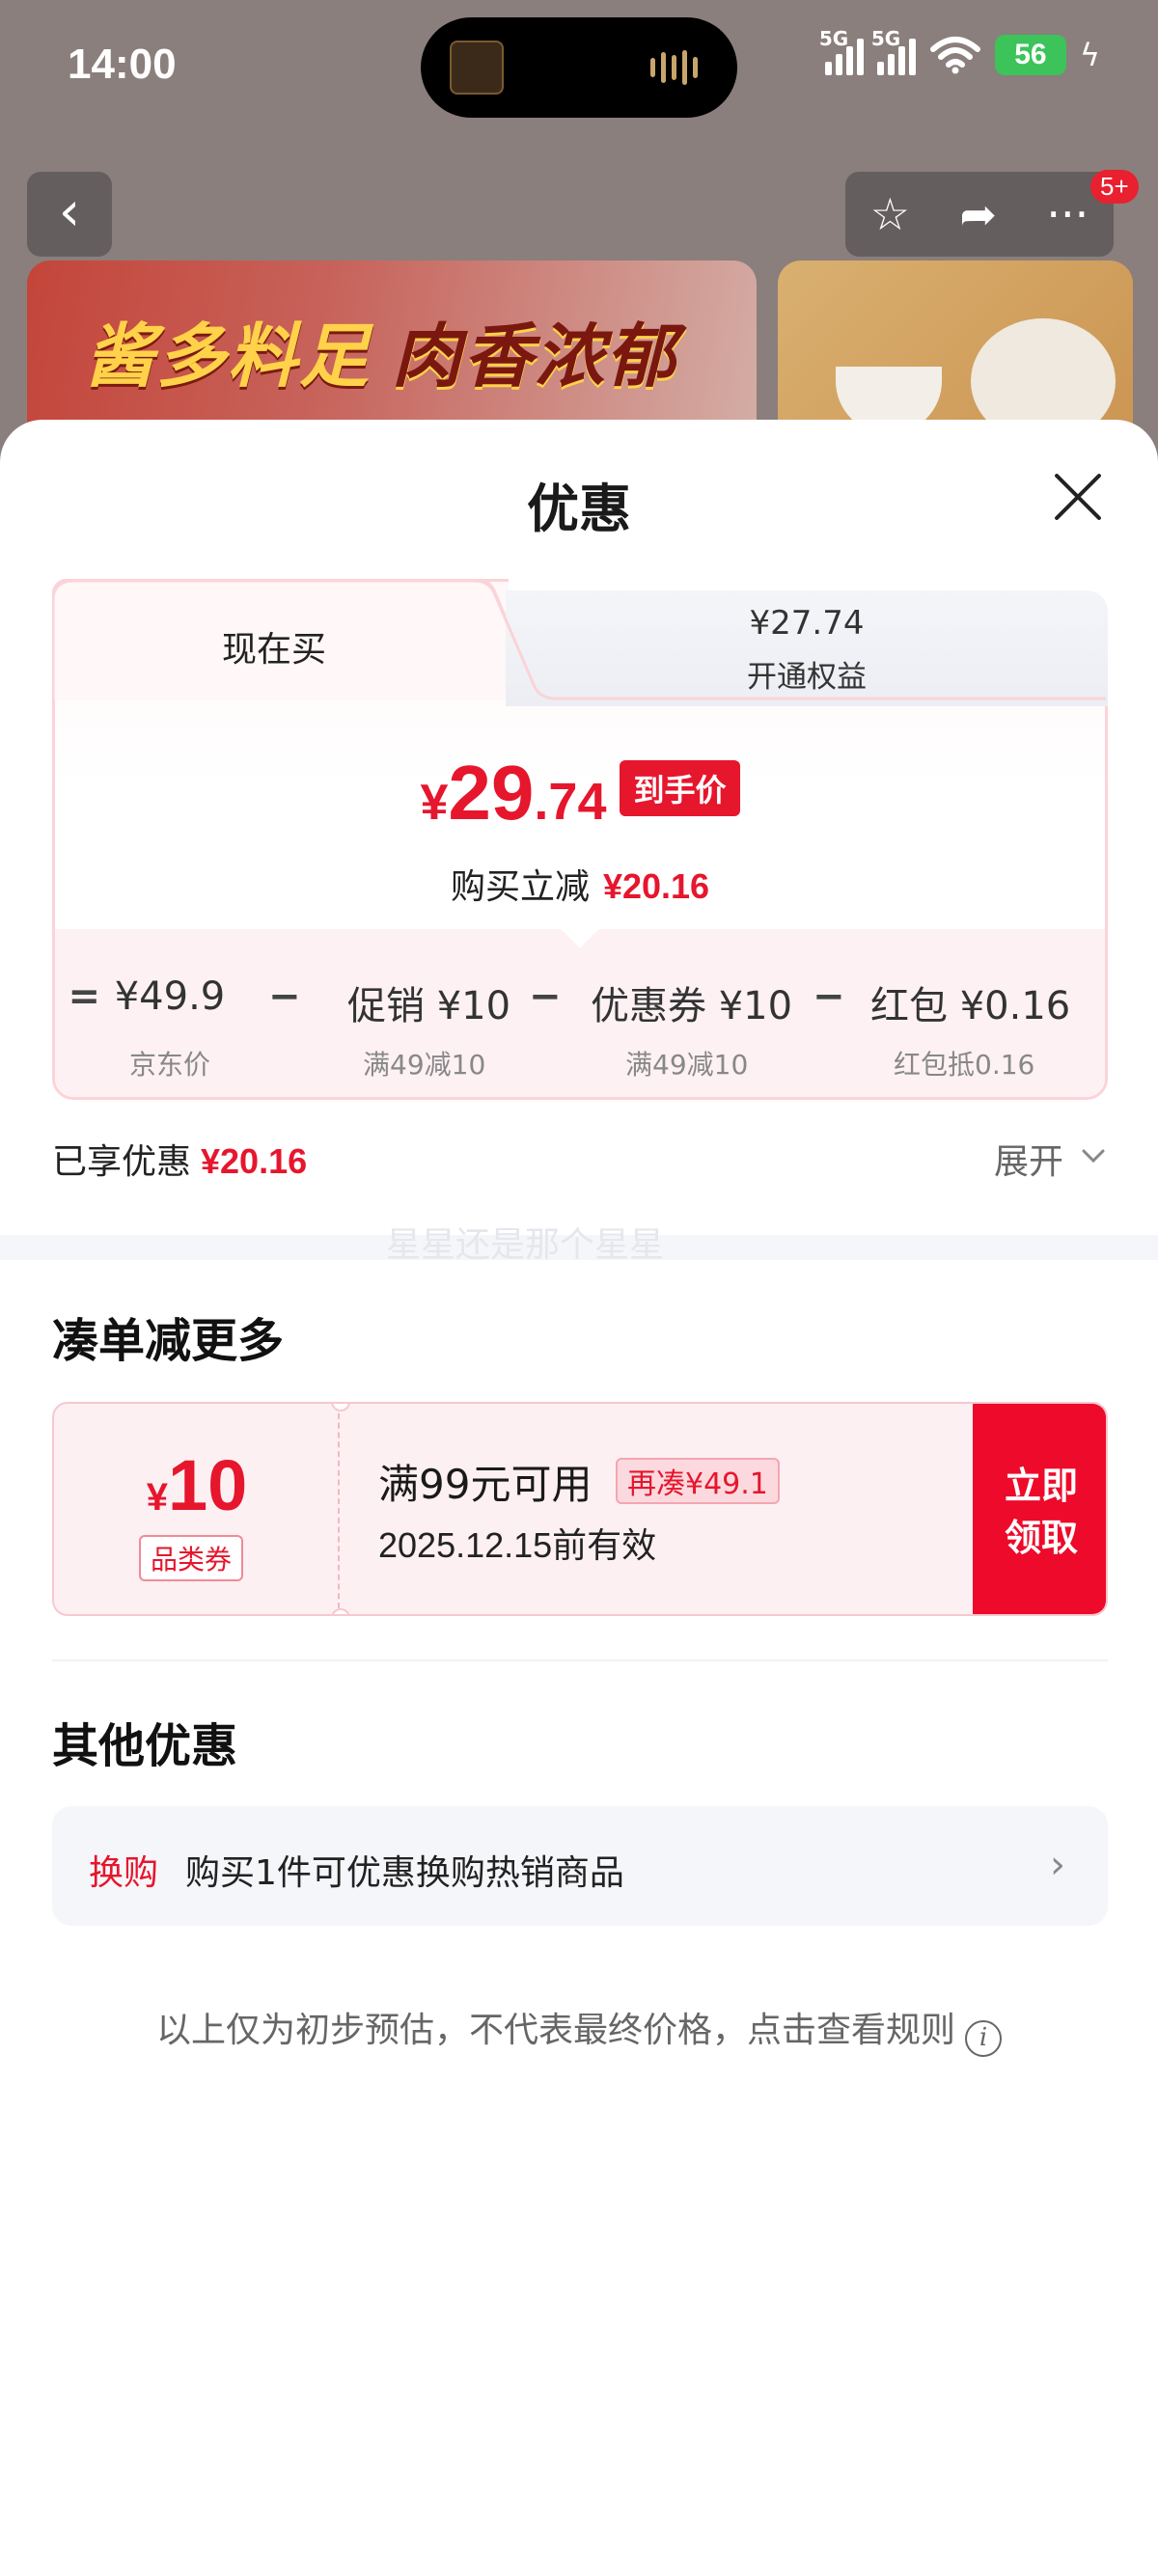 This screenshot has height=2576, width=1158. What do you see at coordinates (169, 1065) in the screenshot?
I see `jd-price-label: 京东价` at bounding box center [169, 1065].